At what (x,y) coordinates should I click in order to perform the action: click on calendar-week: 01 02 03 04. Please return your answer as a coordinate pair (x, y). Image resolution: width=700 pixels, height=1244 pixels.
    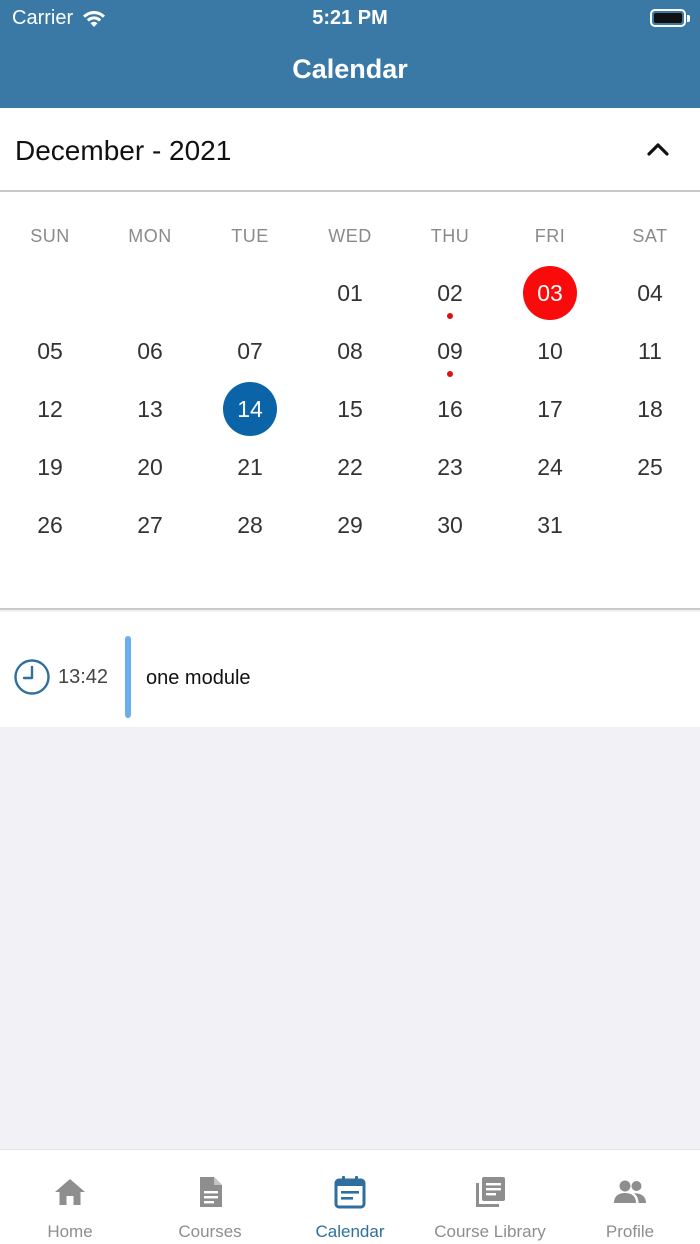
    Looking at the image, I should click on (350, 293).